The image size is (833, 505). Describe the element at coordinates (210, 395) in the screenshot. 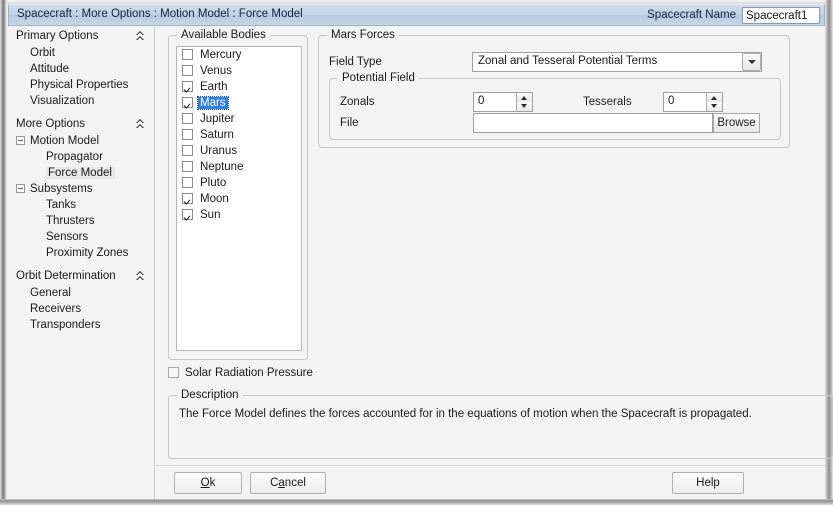

I see `description-title: Description` at that location.